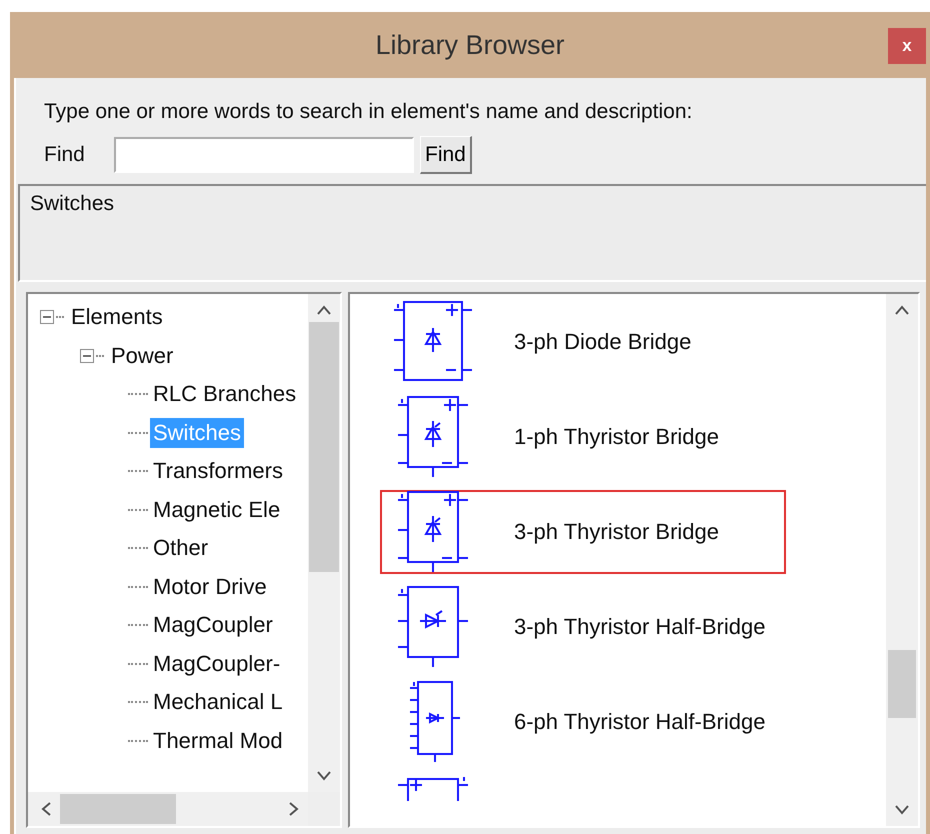  Describe the element at coordinates (264, 155) in the screenshot. I see `find-input-field` at that location.